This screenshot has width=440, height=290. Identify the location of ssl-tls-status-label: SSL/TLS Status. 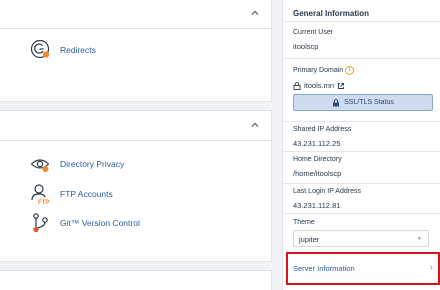
(369, 102).